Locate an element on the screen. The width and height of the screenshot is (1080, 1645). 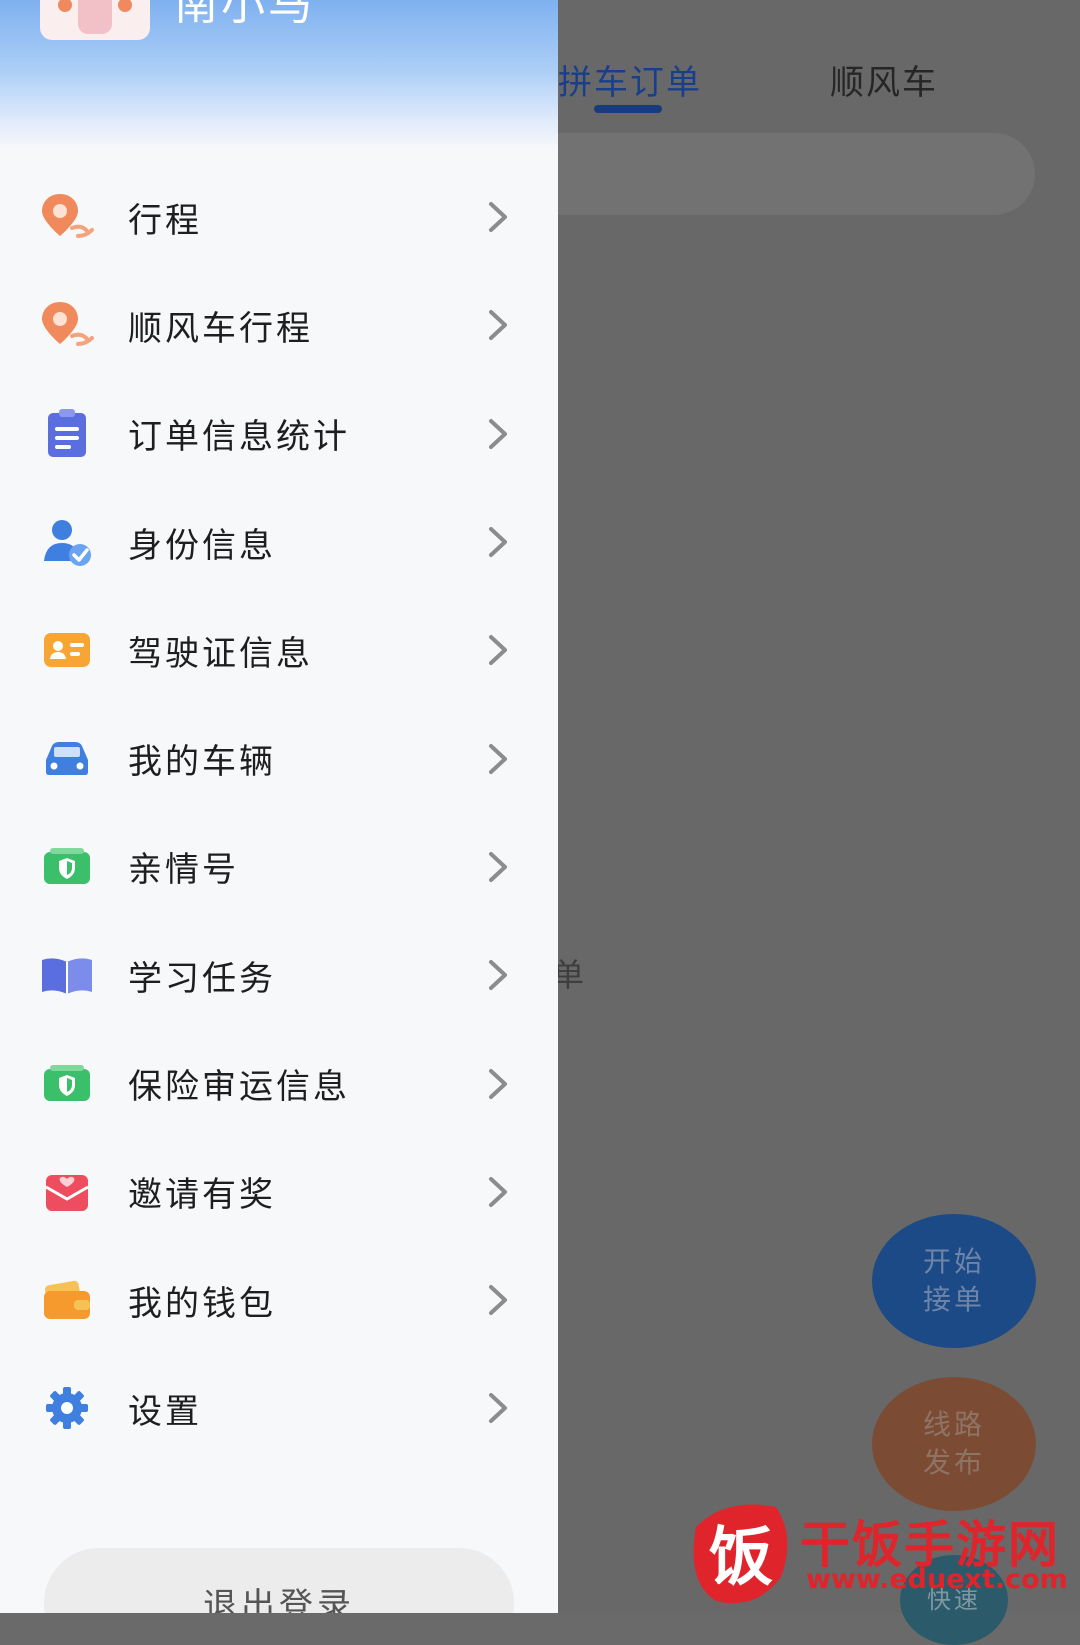
menu-item-learning-tasks: 学习任务 is located at coordinates (279, 975).